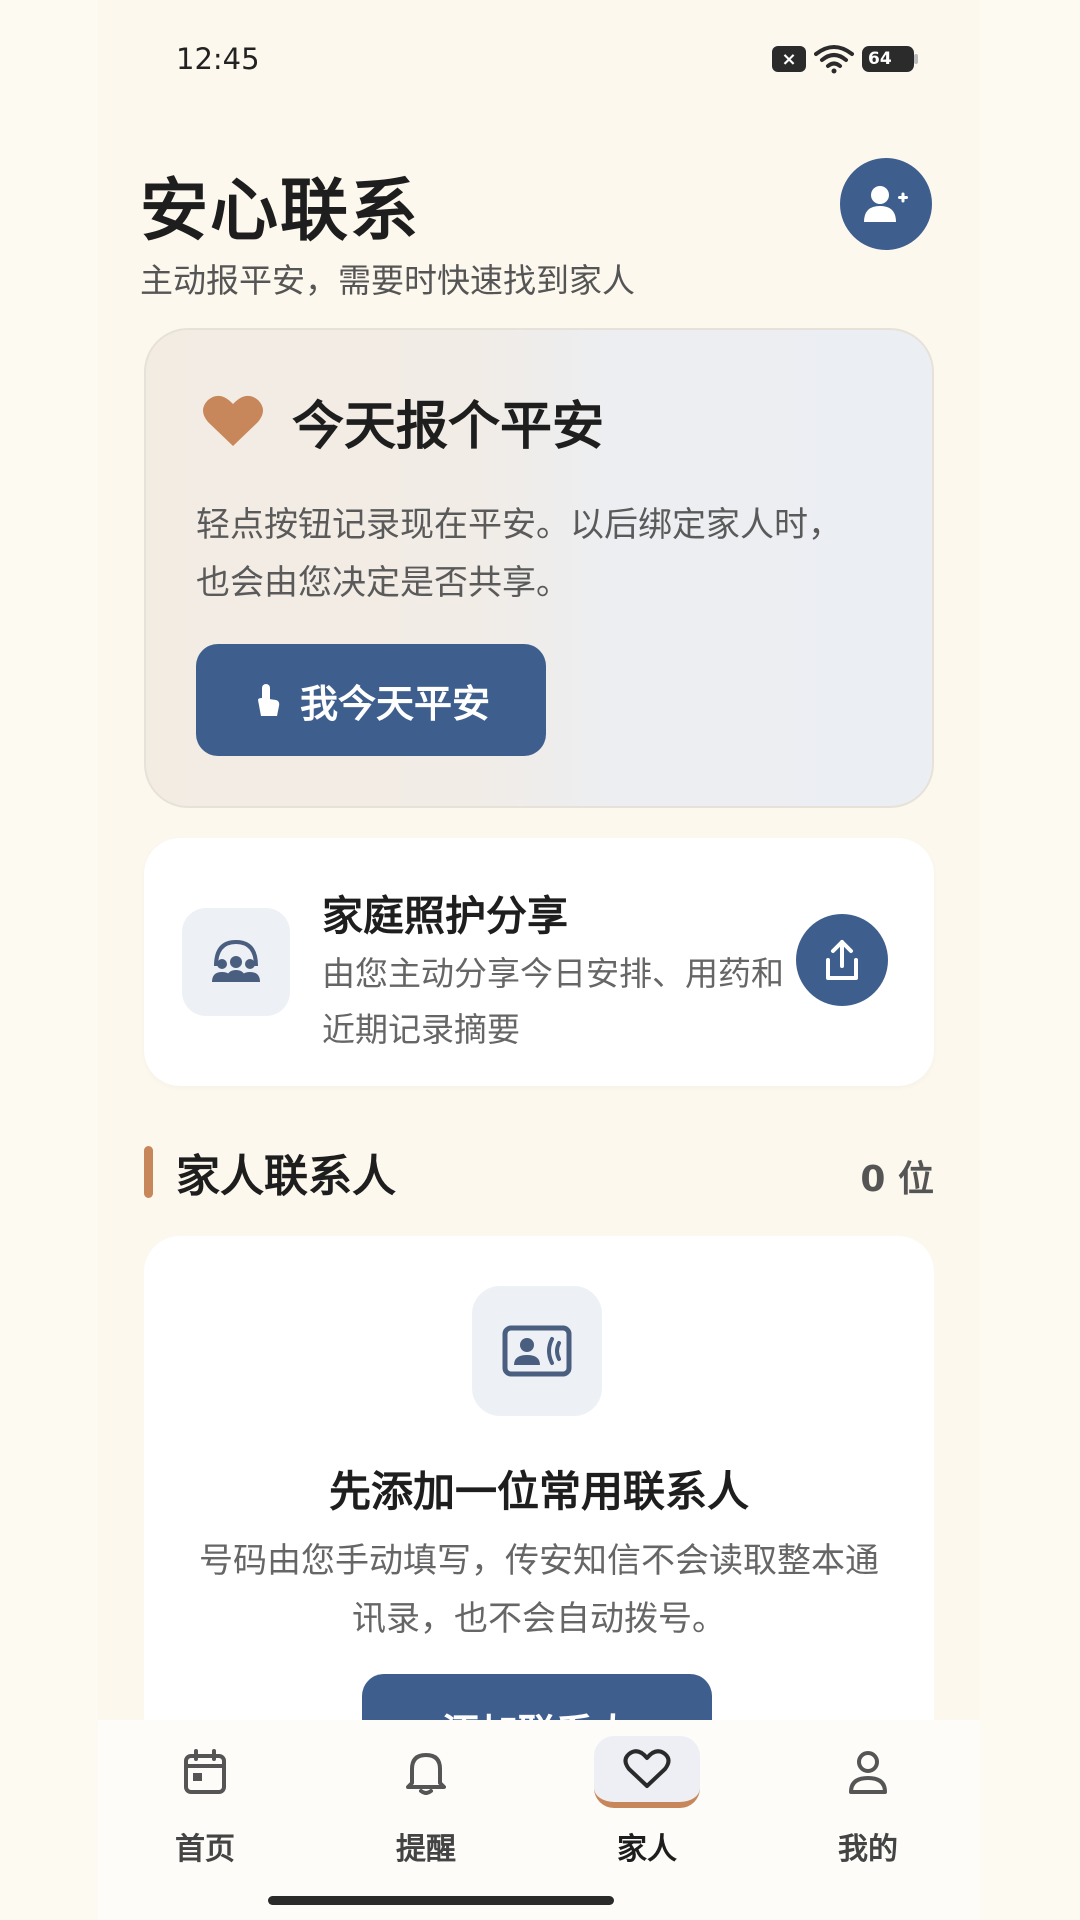 The width and height of the screenshot is (1080, 1920). Describe the element at coordinates (445, 916) in the screenshot. I see `share-card-title: 家庭照护分享` at that location.